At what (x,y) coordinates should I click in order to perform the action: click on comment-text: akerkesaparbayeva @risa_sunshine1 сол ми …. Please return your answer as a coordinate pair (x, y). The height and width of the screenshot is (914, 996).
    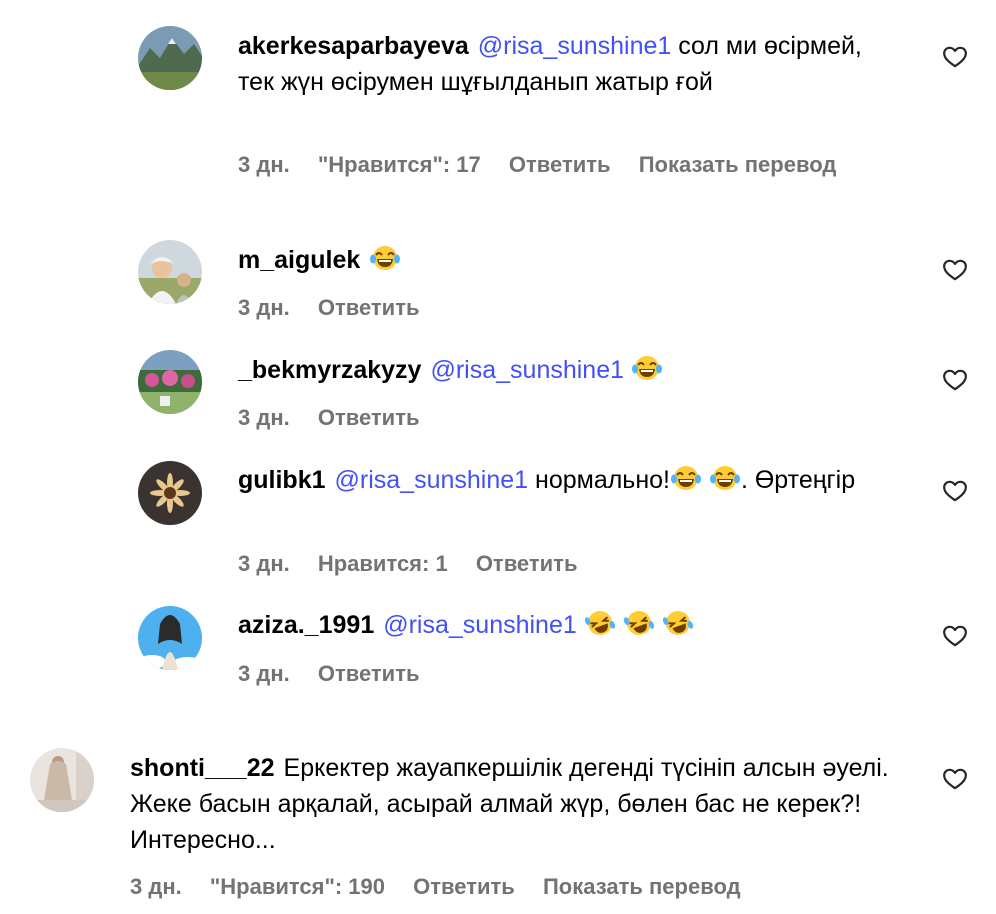
    Looking at the image, I should click on (567, 64).